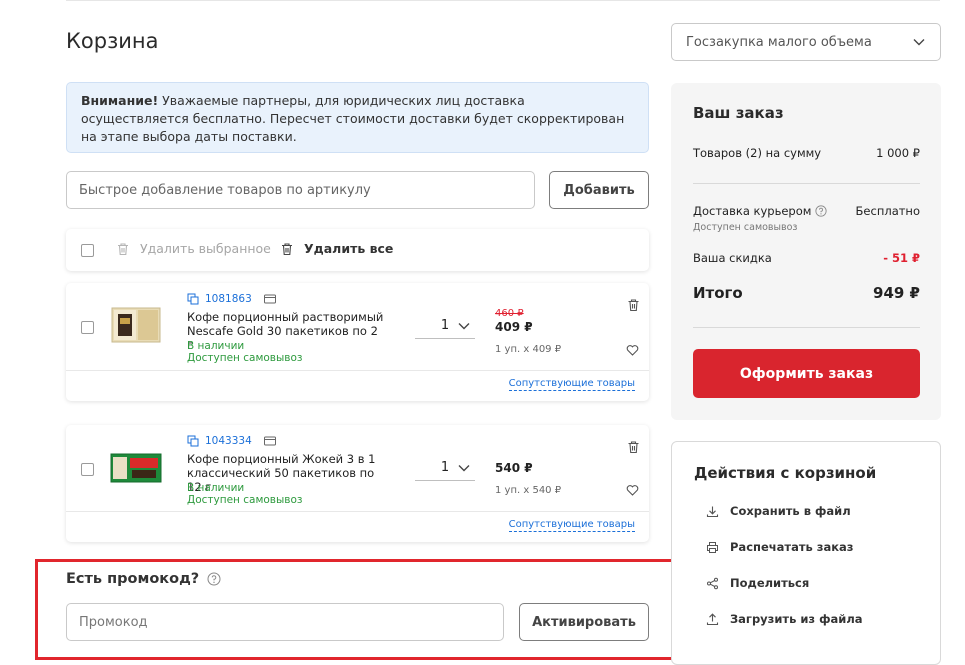 Image resolution: width=965 pixels, height=665 pixels. Describe the element at coordinates (779, 42) in the screenshot. I see `purchase-type-value: Госзакупка малого объема` at that location.